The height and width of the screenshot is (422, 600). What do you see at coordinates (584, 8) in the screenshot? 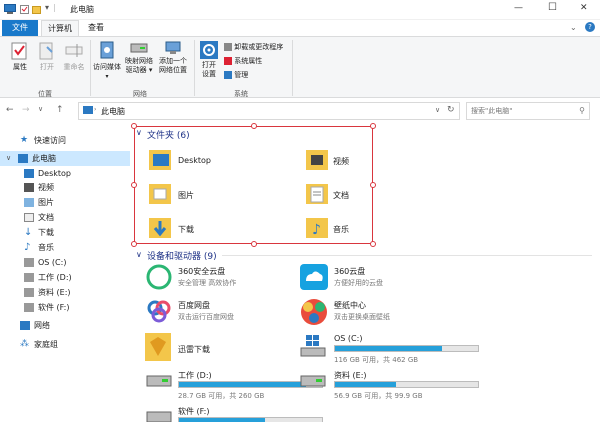
I see `close-button: ✕` at bounding box center [584, 8].